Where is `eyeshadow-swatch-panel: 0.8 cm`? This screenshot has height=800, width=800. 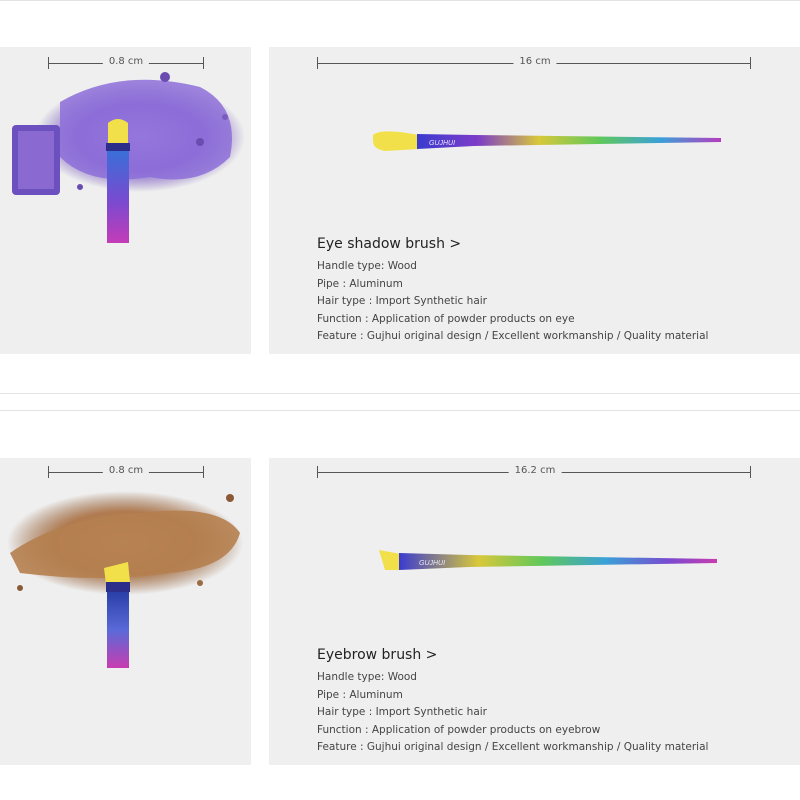
eyeshadow-swatch-panel: 0.8 cm is located at coordinates (125, 200).